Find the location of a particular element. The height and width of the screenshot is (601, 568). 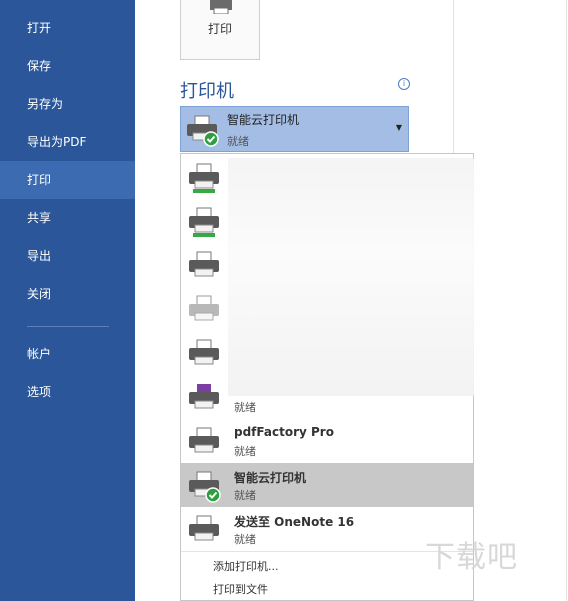

printer-name: 发送至 OneNote 16 is located at coordinates (294, 522).